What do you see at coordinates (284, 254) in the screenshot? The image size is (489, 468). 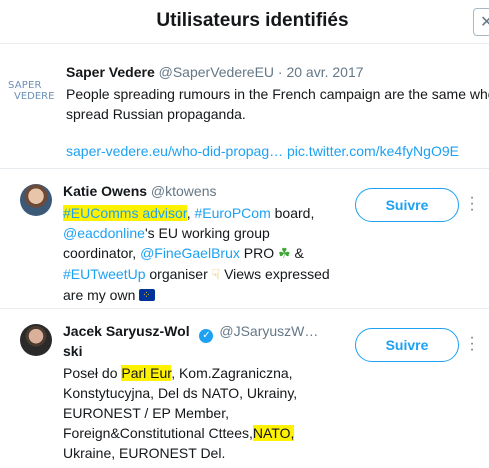 I see `clover-icon: ☘` at bounding box center [284, 254].